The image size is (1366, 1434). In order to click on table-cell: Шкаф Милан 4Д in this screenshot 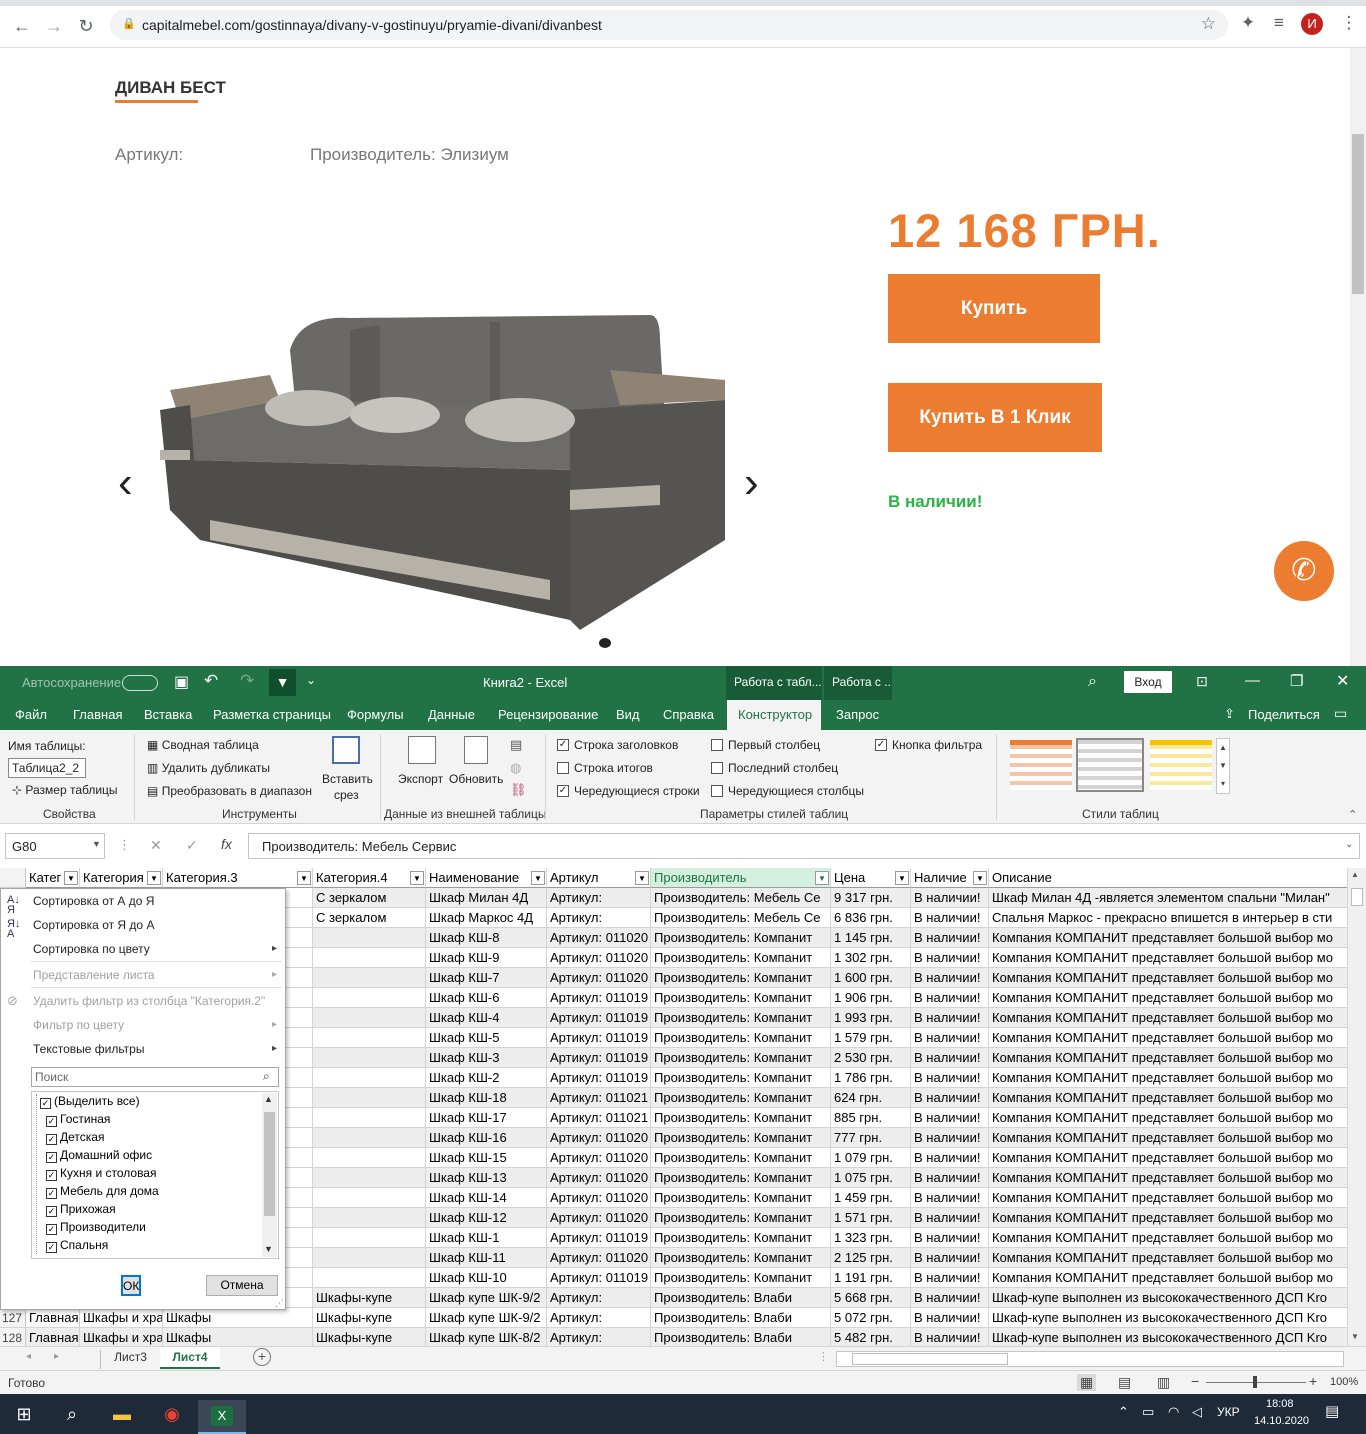, I will do `click(486, 898)`.